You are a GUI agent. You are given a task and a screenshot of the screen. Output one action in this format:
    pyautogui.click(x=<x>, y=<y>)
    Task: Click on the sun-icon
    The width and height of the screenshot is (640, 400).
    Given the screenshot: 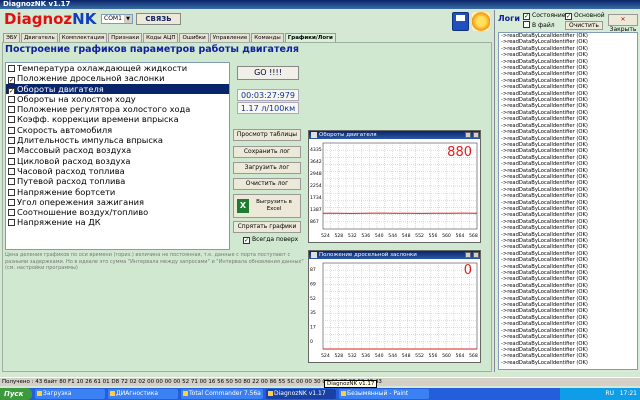 What is the action you would take?
    pyautogui.click(x=481, y=21)
    